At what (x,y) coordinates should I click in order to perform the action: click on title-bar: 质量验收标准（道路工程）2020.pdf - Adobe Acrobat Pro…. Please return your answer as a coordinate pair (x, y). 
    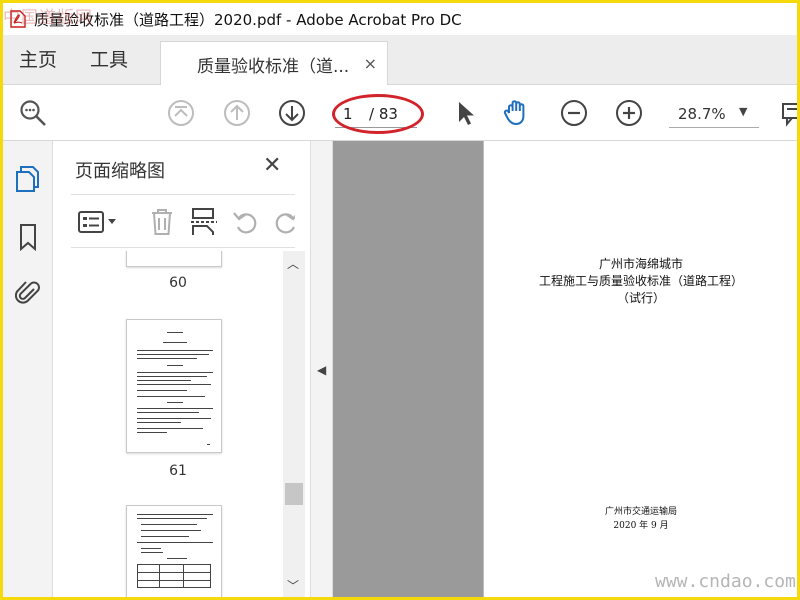
    Looking at the image, I should click on (400, 19).